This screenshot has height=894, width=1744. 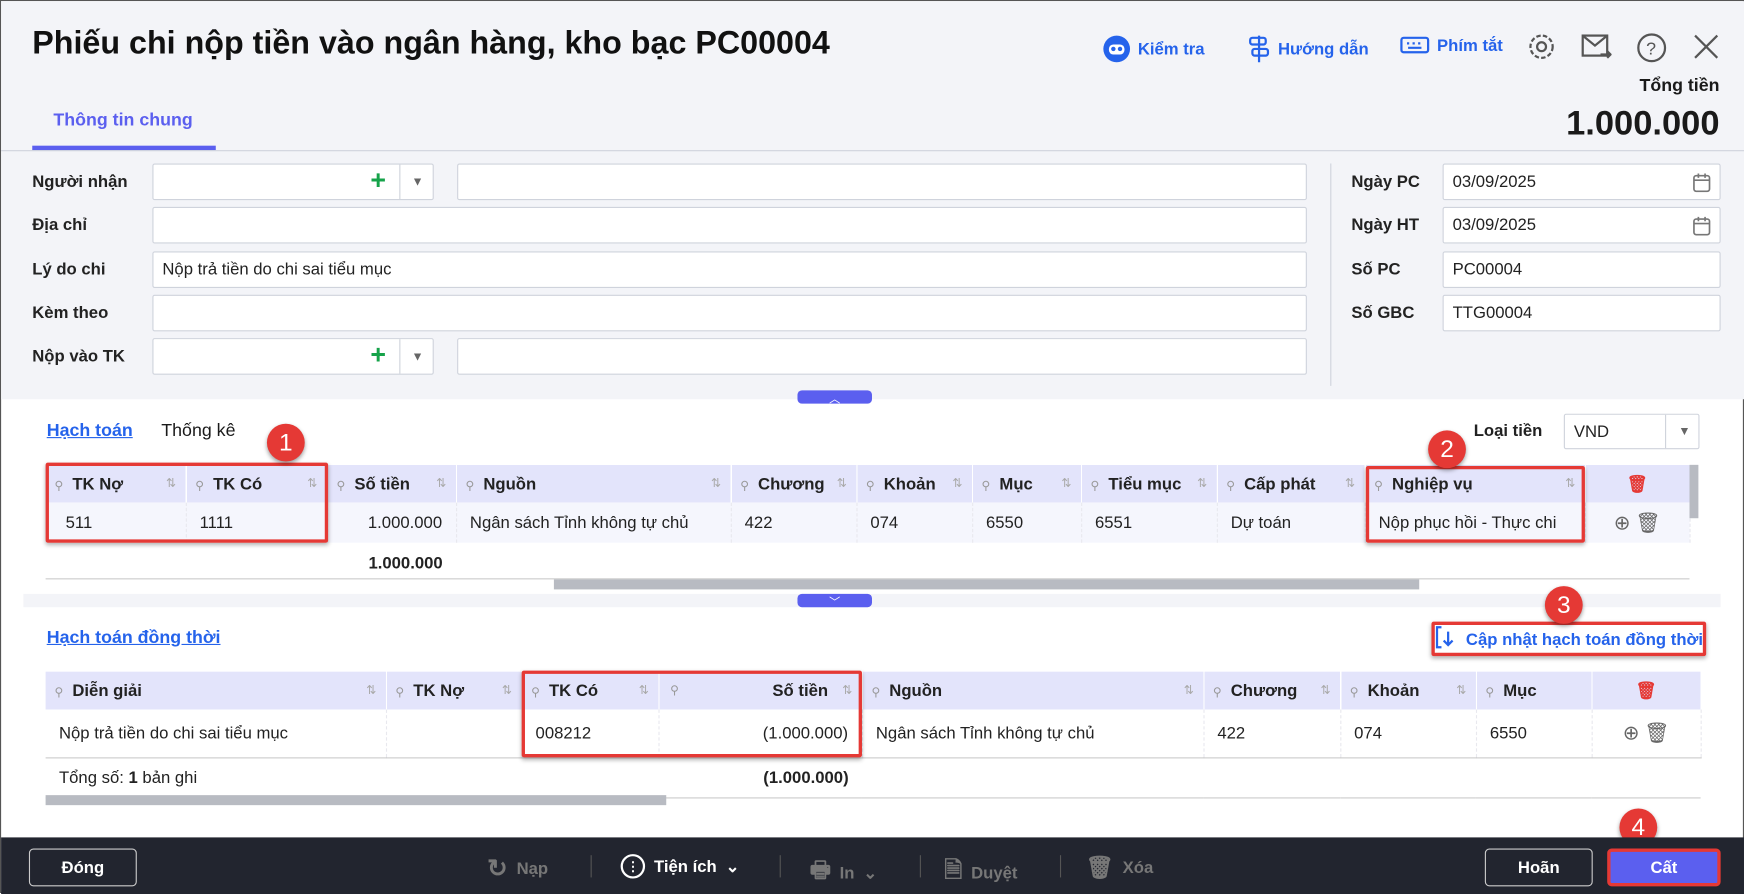 I want to click on section-title-concurrent: Hạch toán đồng thời, so click(x=134, y=638).